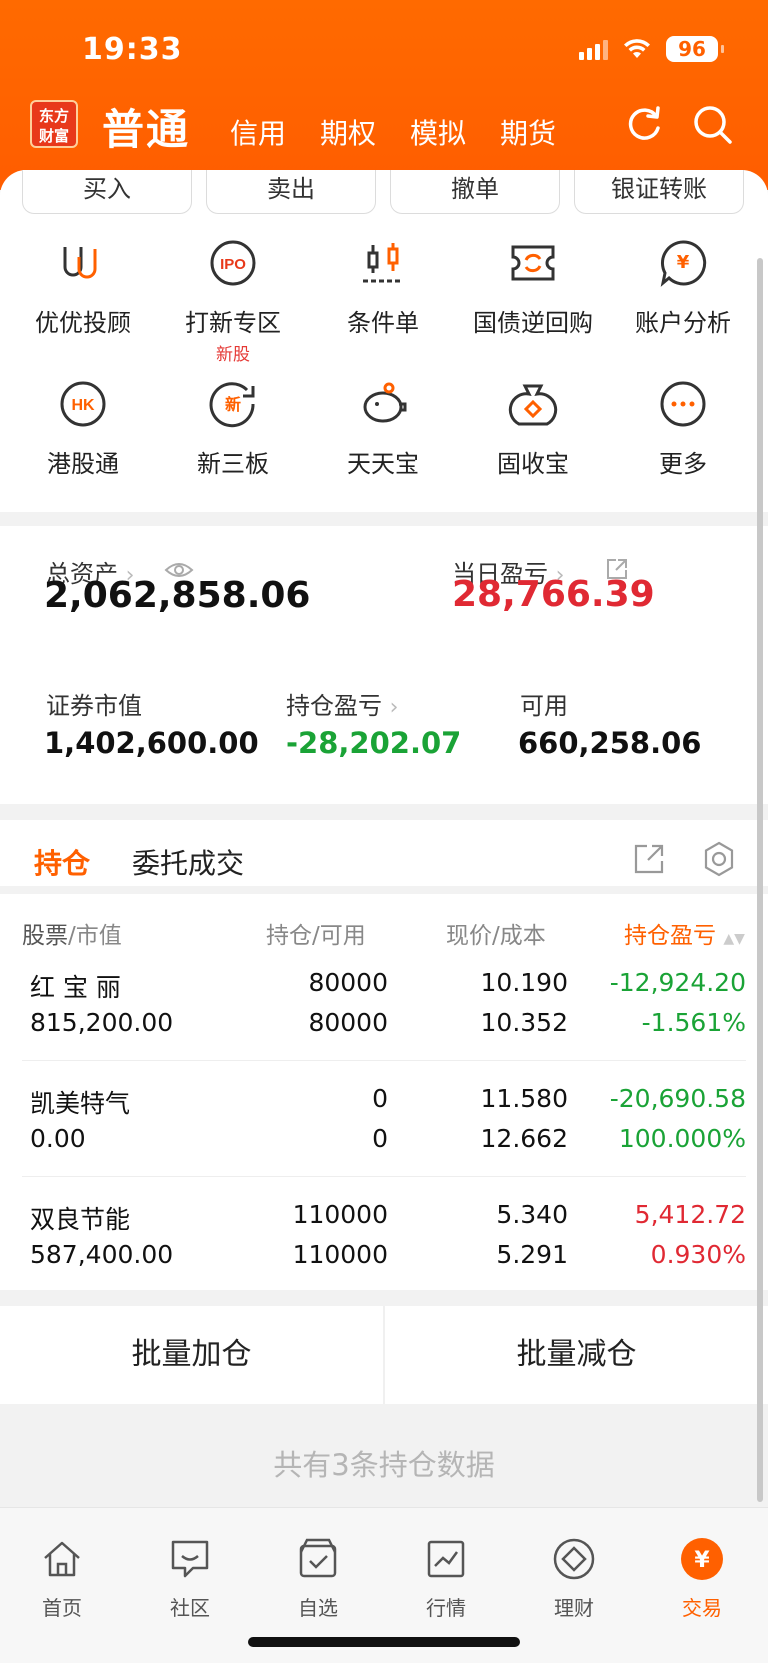 This screenshot has width=768, height=1663. I want to click on fn-neeq: 新 新三板, so click(233, 428).